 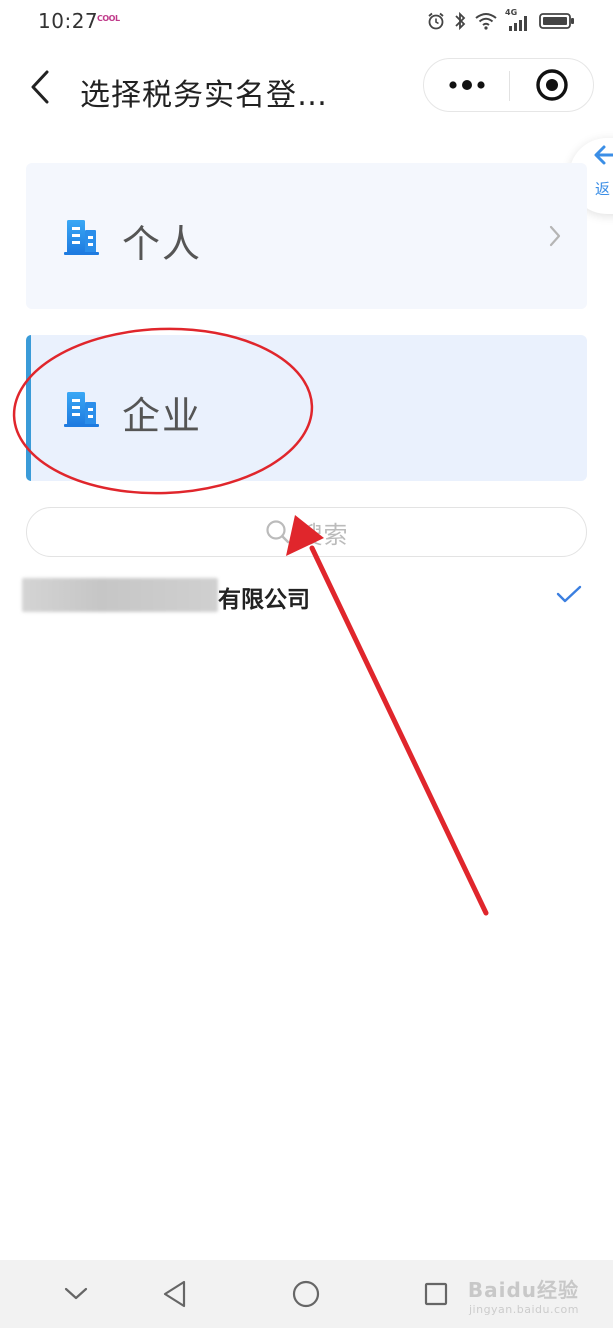 What do you see at coordinates (436, 21) in the screenshot?
I see `alarm-icon` at bounding box center [436, 21].